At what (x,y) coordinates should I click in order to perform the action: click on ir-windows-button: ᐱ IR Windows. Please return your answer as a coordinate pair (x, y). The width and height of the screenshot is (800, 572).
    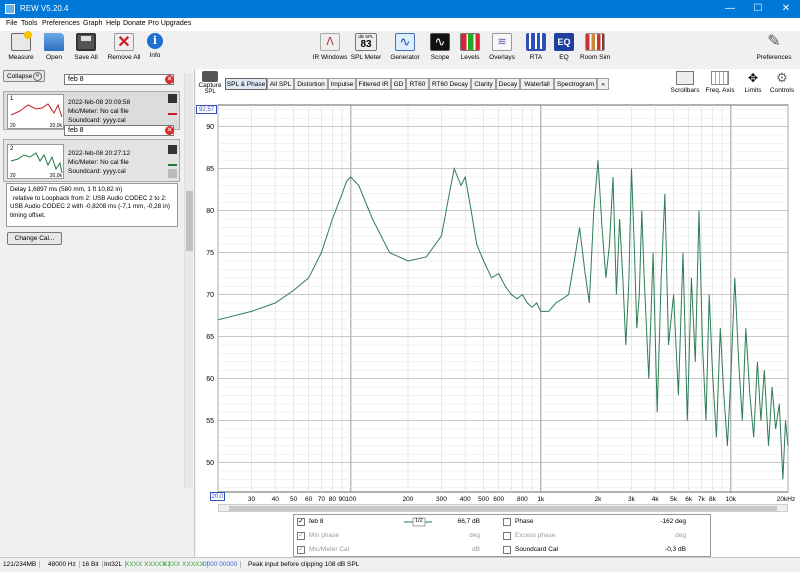
    Looking at the image, I should click on (330, 47).